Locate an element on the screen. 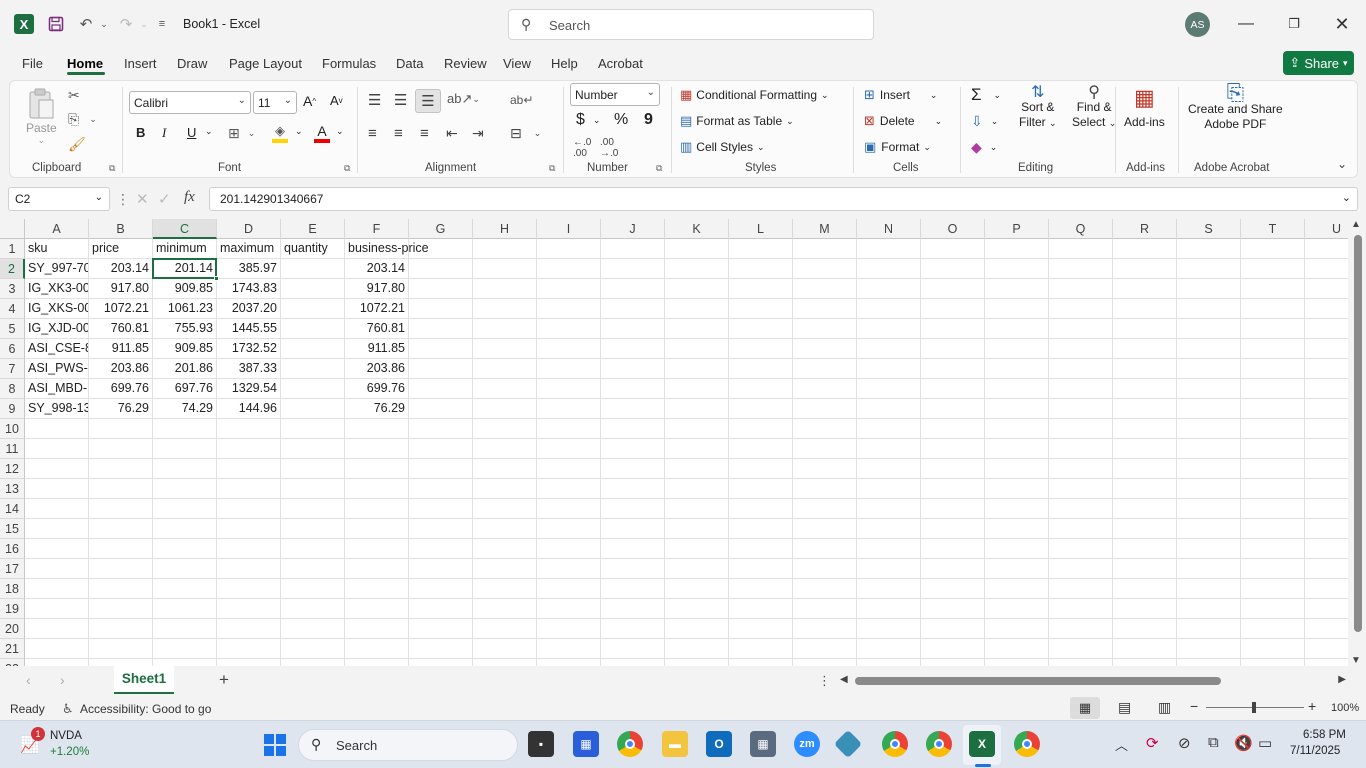 This screenshot has width=1366, height=768. merge-center-icon: ⊟ ⌄ is located at coordinates (525, 133).